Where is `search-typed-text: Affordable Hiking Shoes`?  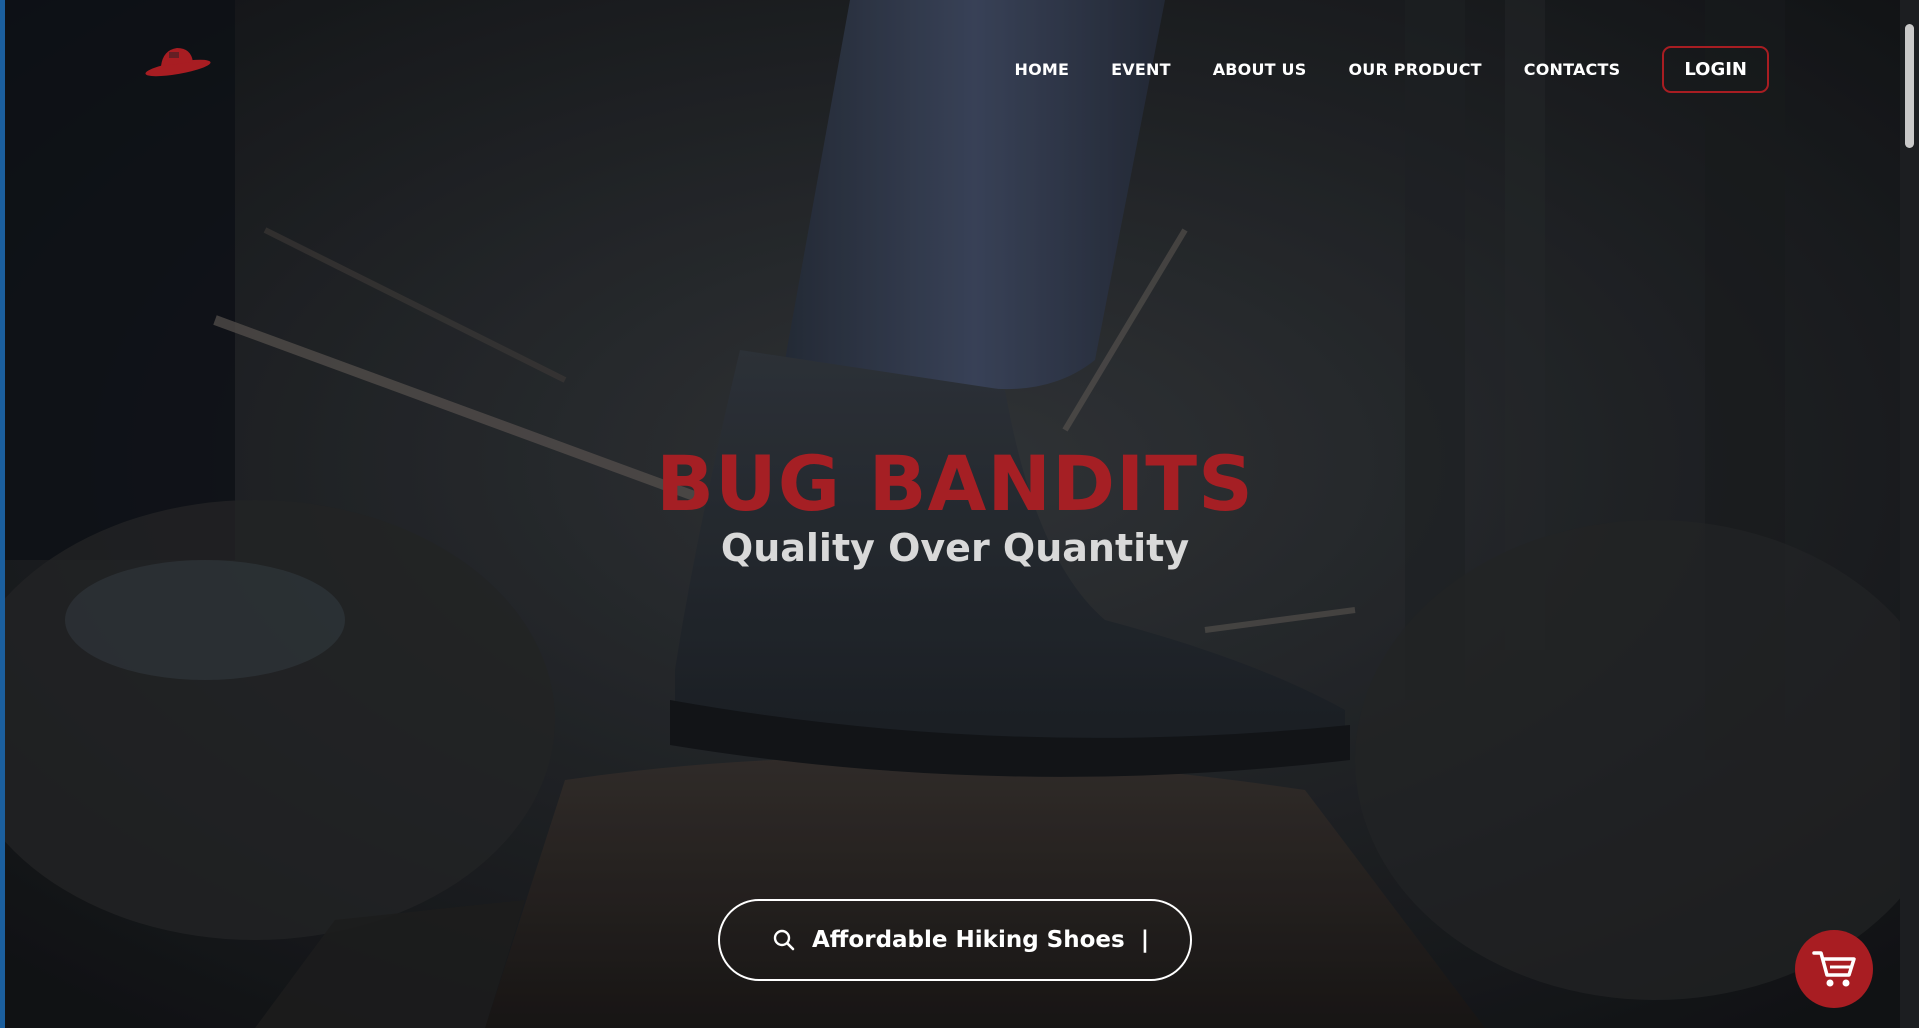 search-typed-text: Affordable Hiking Shoes is located at coordinates (968, 940).